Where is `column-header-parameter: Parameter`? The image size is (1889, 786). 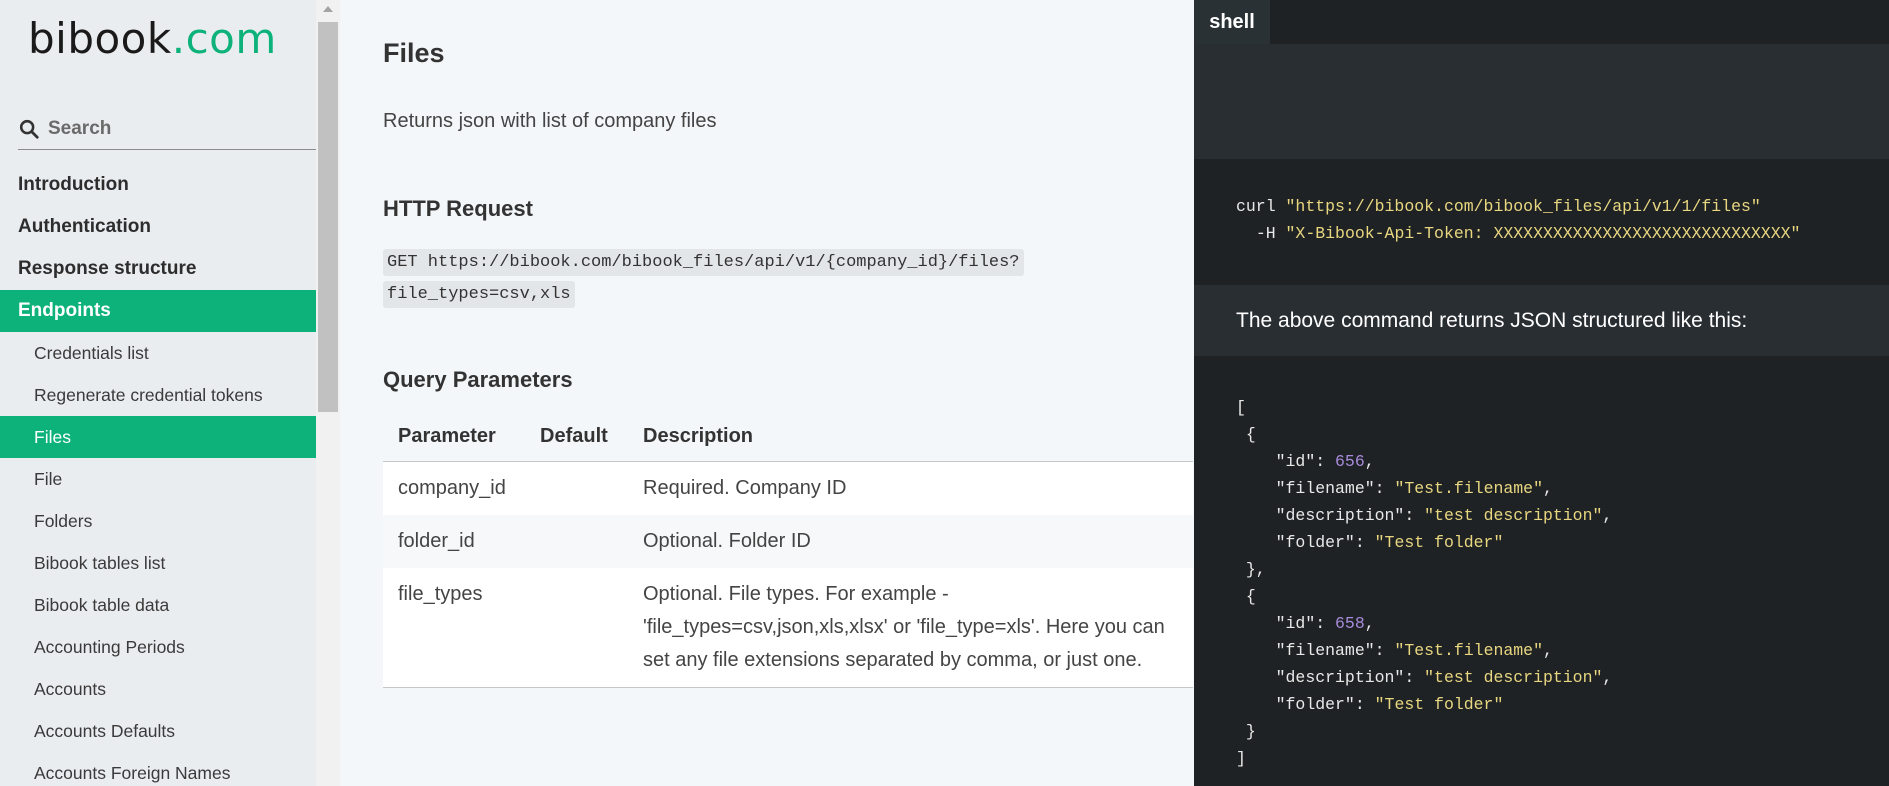 column-header-parameter: Parameter is located at coordinates (454, 437).